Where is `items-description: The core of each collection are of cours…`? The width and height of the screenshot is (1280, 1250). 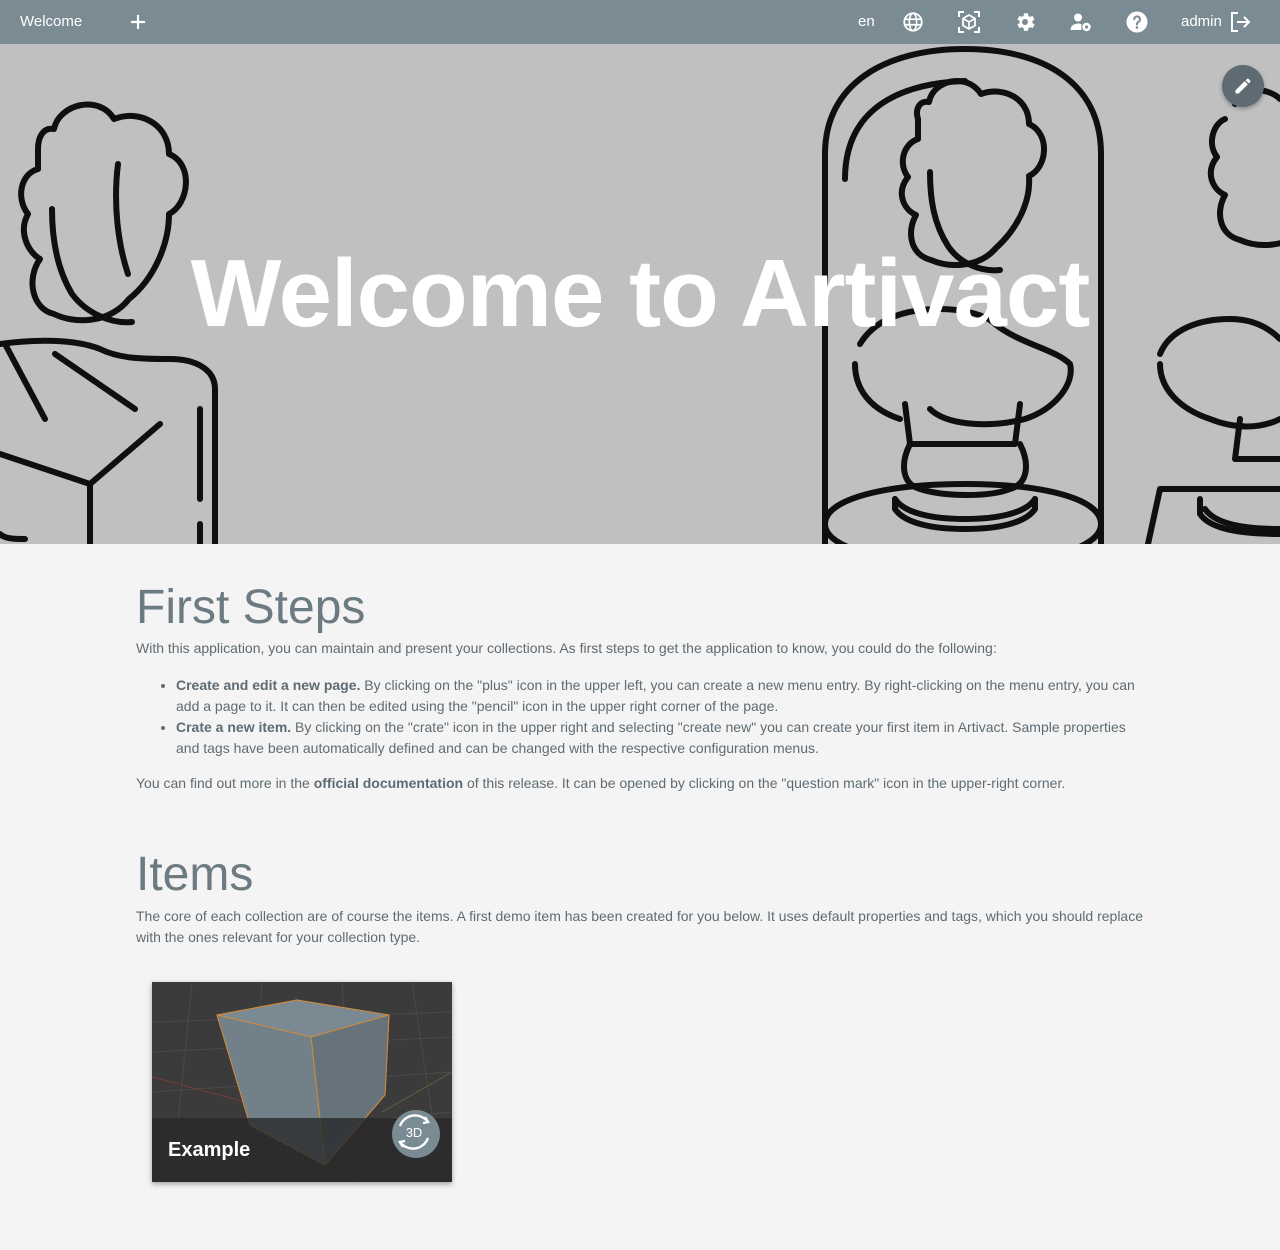
items-description: The core of each collection are of cours… is located at coordinates (640, 926).